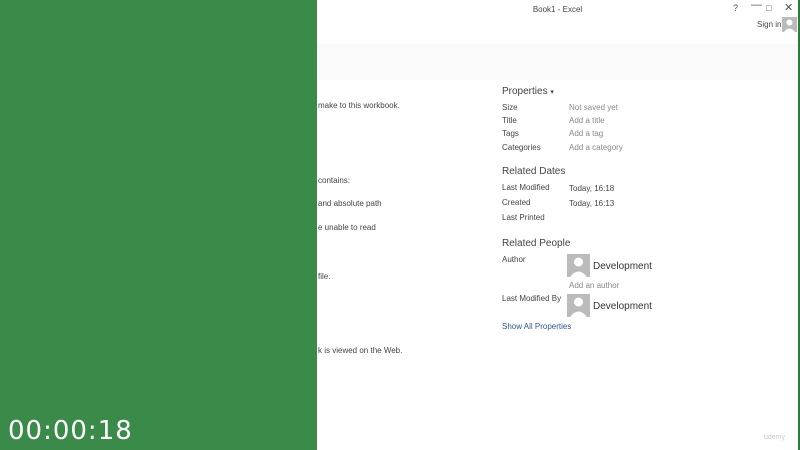 The height and width of the screenshot is (450, 800). What do you see at coordinates (735, 8) in the screenshot?
I see `help-button: ?` at bounding box center [735, 8].